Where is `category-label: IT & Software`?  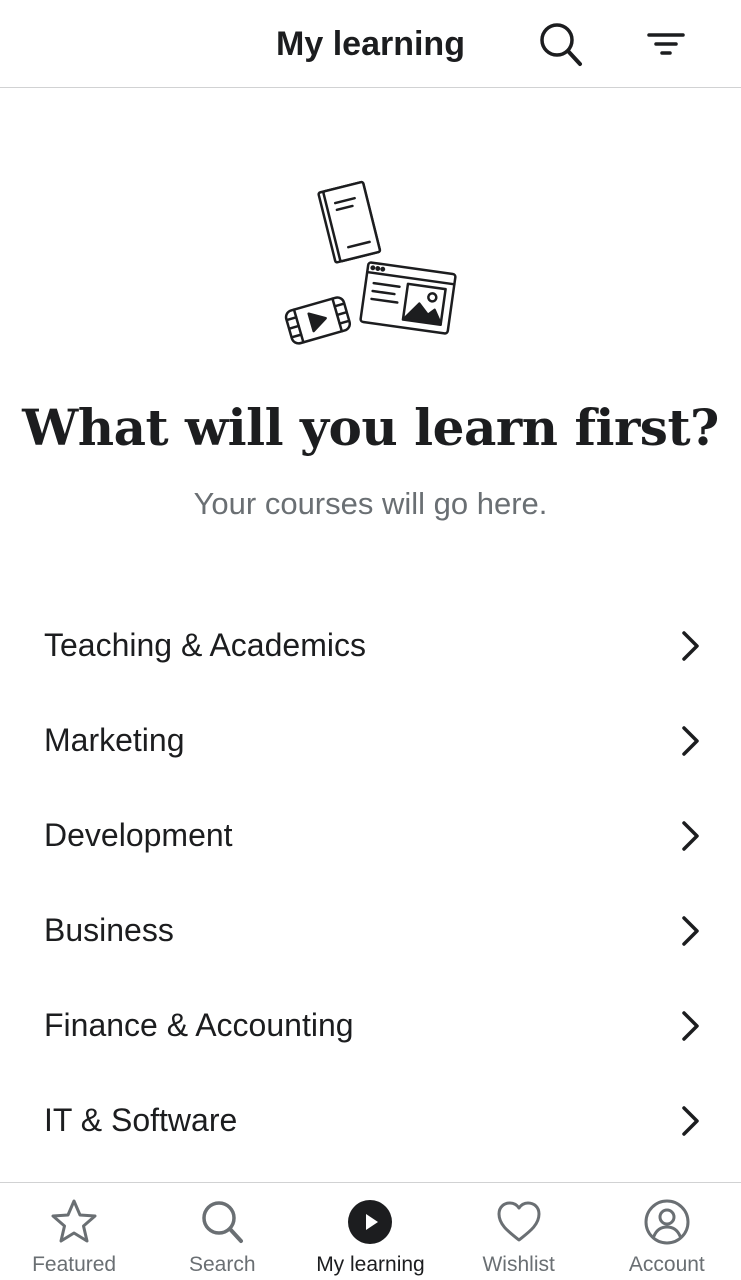 category-label: IT & Software is located at coordinates (141, 1120).